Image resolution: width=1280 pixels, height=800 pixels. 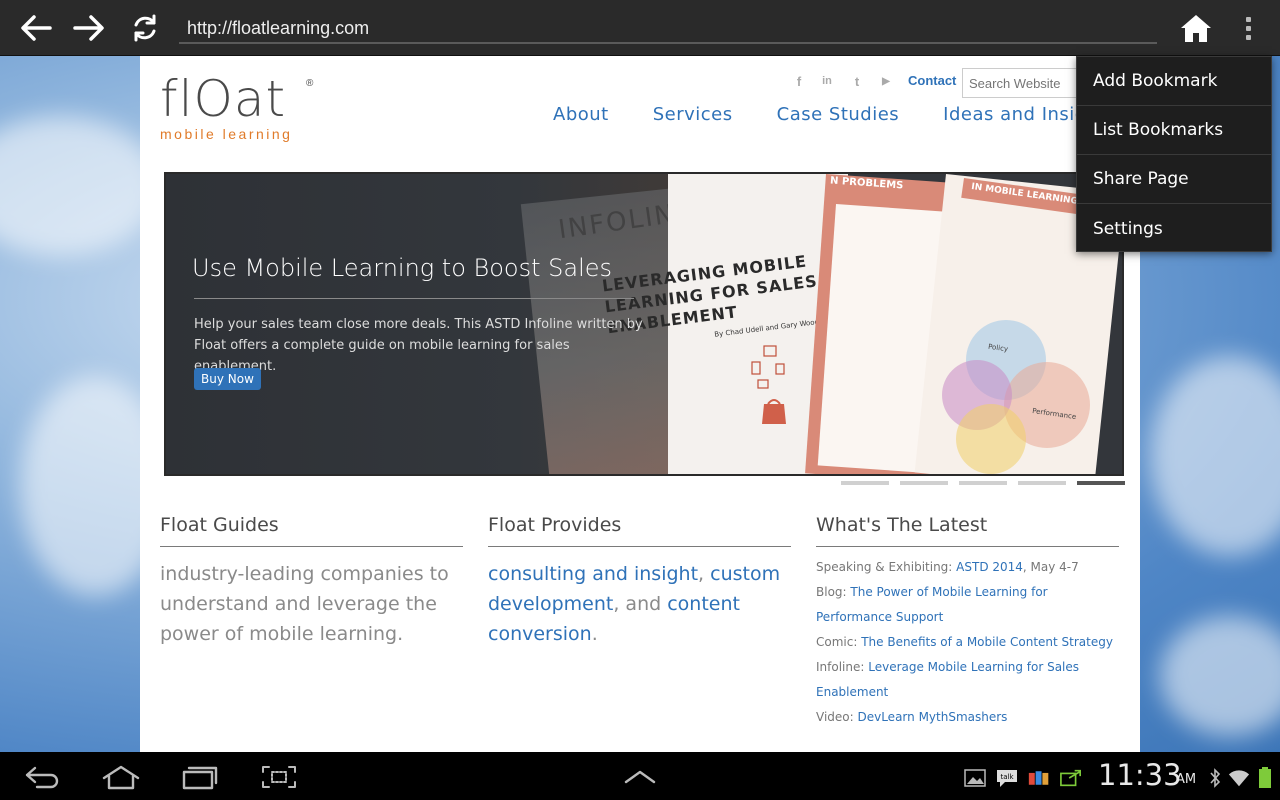 What do you see at coordinates (857, 81) in the screenshot?
I see `twitter-icon: t` at bounding box center [857, 81].